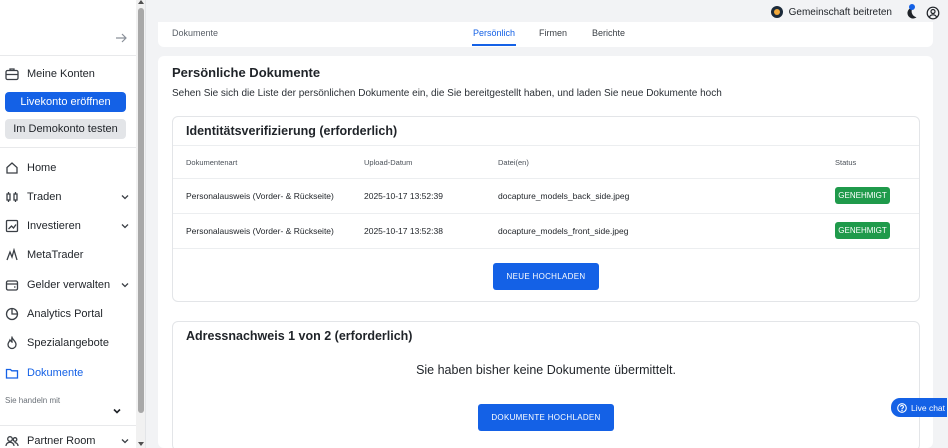 The width and height of the screenshot is (948, 448). What do you see at coordinates (65, 314) in the screenshot?
I see `sidebar-item-label: Analytics Portal` at bounding box center [65, 314].